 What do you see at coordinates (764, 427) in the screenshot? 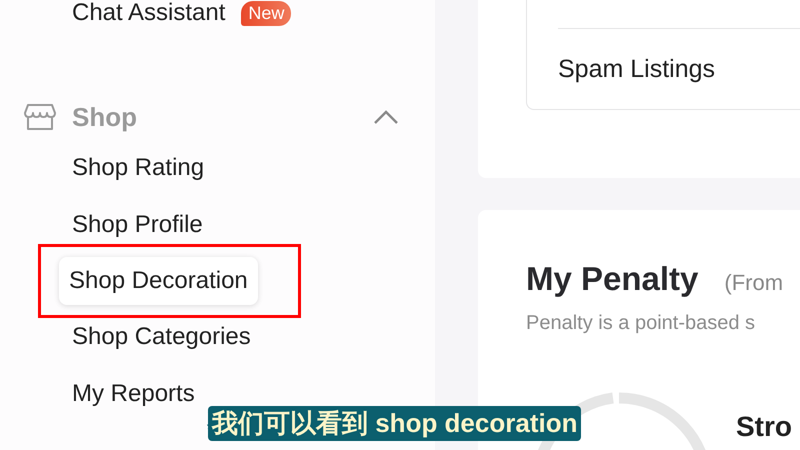
I see `status-text: Stro` at bounding box center [764, 427].